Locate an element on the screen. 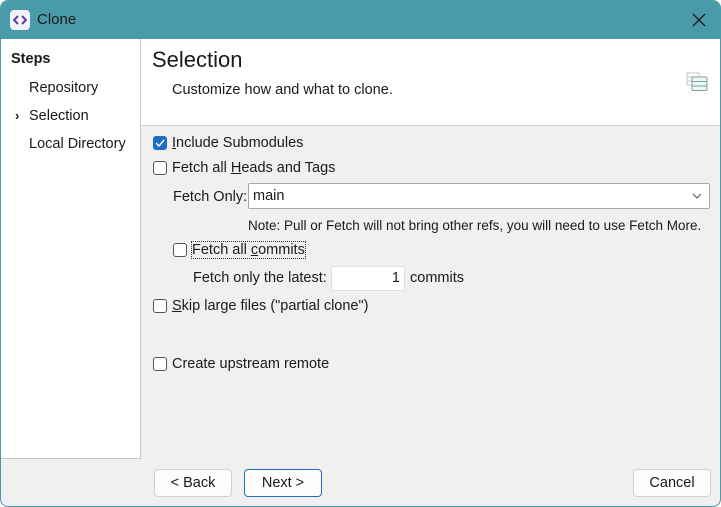  fetch-all-commits-checkbox: Fetch all commits is located at coordinates (239, 250).